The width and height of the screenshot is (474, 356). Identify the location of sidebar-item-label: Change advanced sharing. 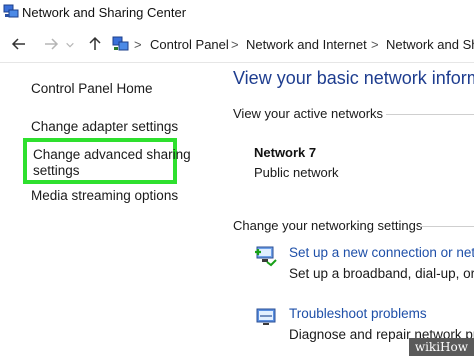
(112, 154).